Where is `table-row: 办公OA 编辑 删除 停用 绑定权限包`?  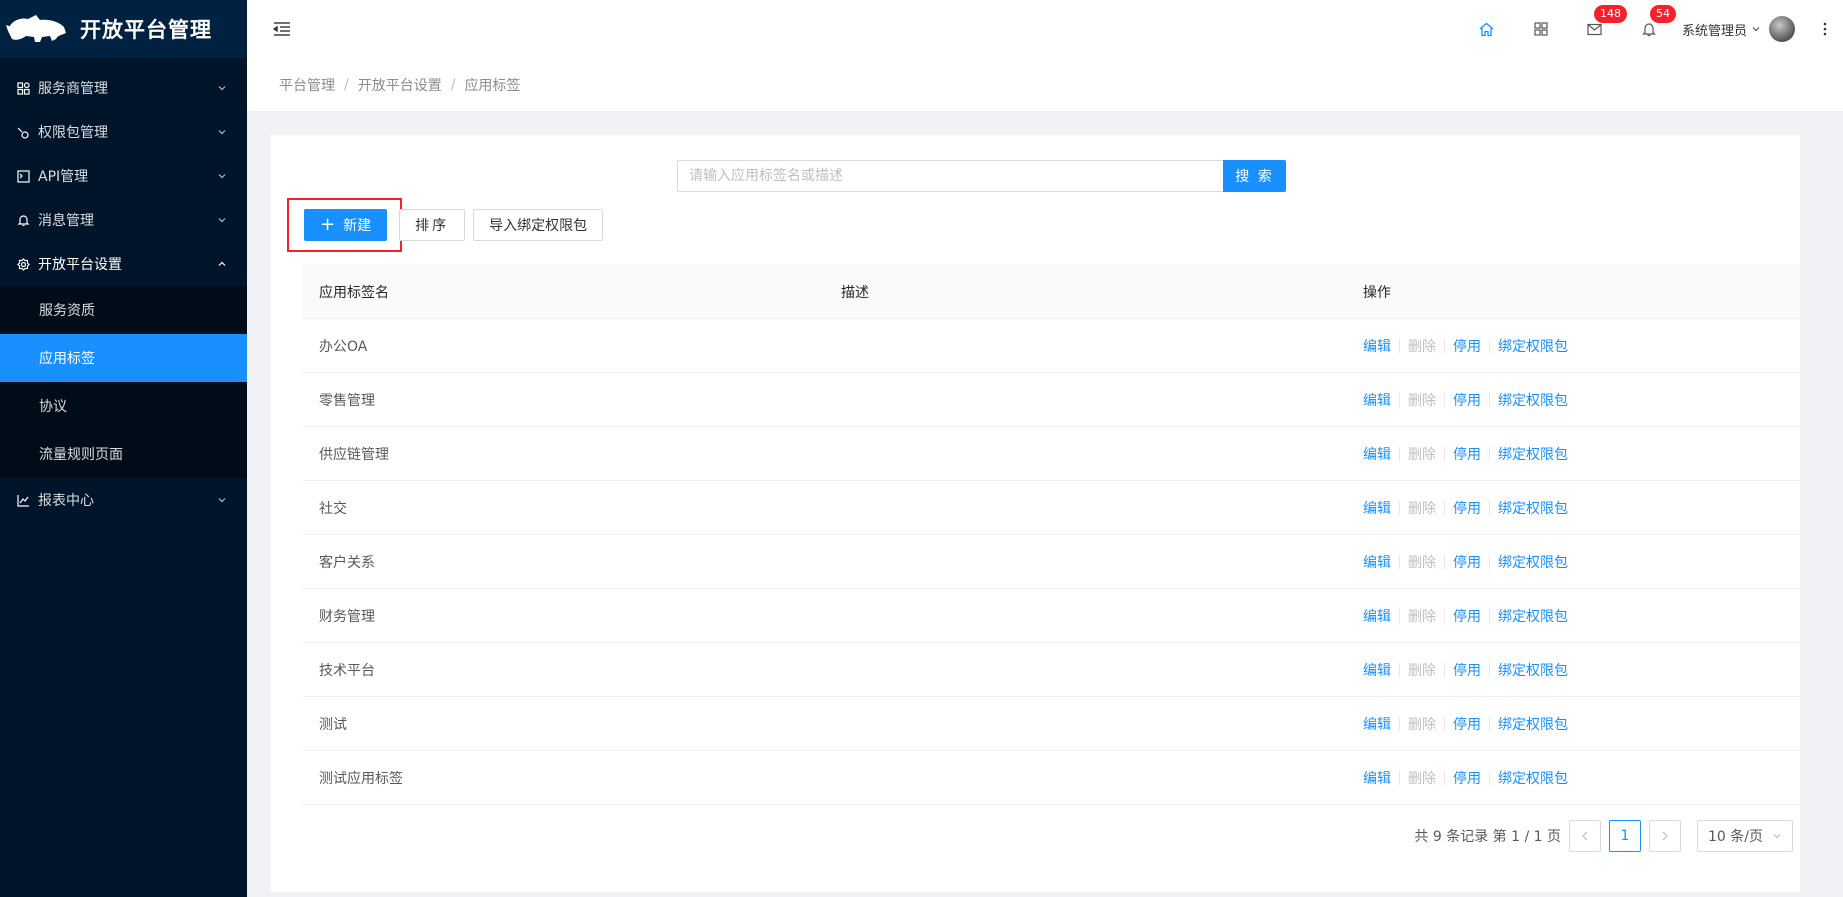 table-row: 办公OA 编辑 删除 停用 绑定权限包 is located at coordinates (1051, 346).